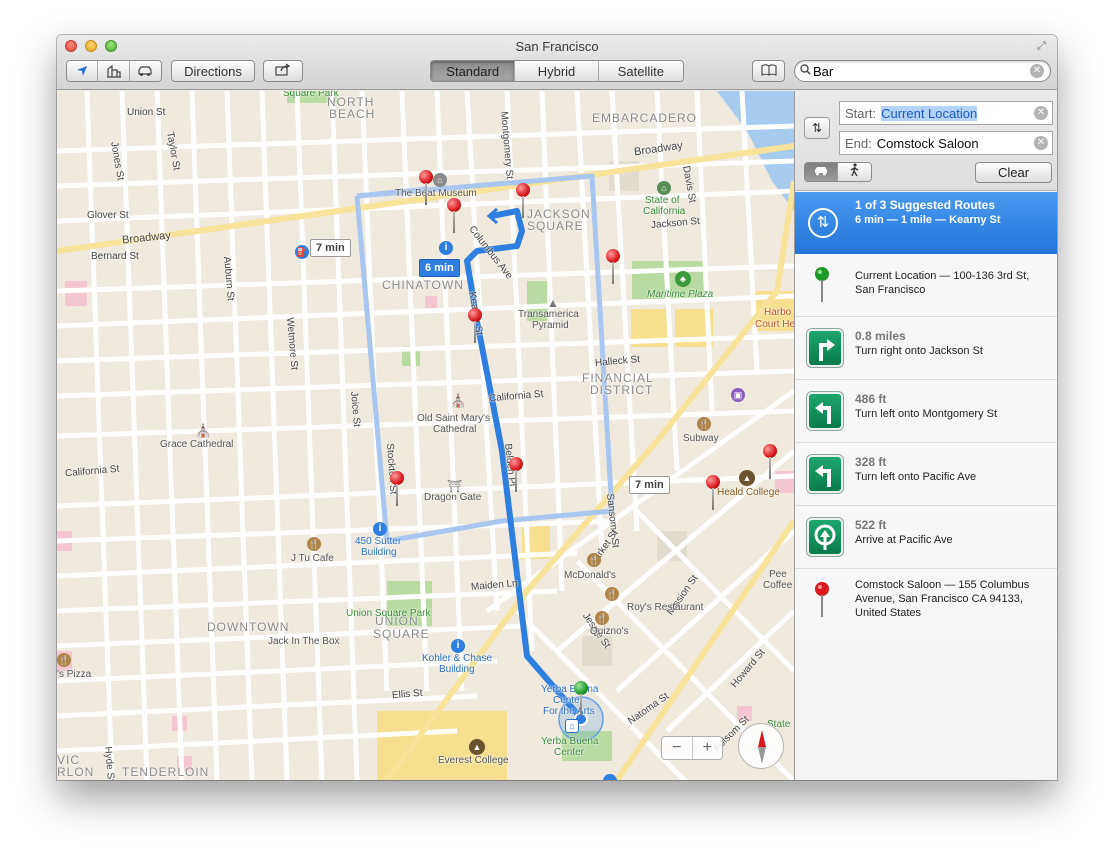 The width and height of the screenshot is (1114, 859). What do you see at coordinates (738, 395) in the screenshot?
I see `transit-icon: ▣` at bounding box center [738, 395].